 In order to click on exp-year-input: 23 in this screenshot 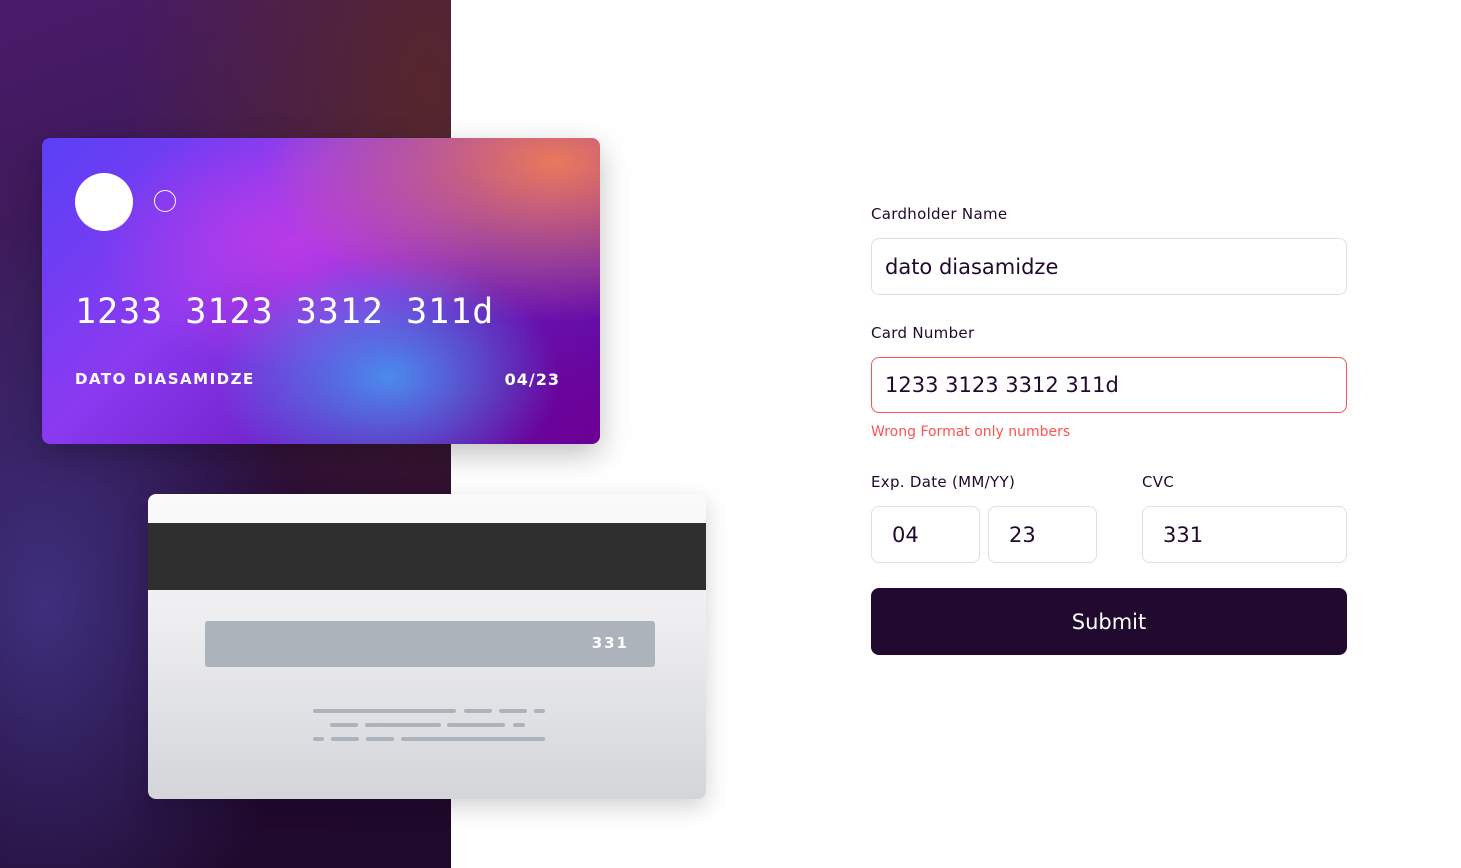, I will do `click(1042, 534)`.